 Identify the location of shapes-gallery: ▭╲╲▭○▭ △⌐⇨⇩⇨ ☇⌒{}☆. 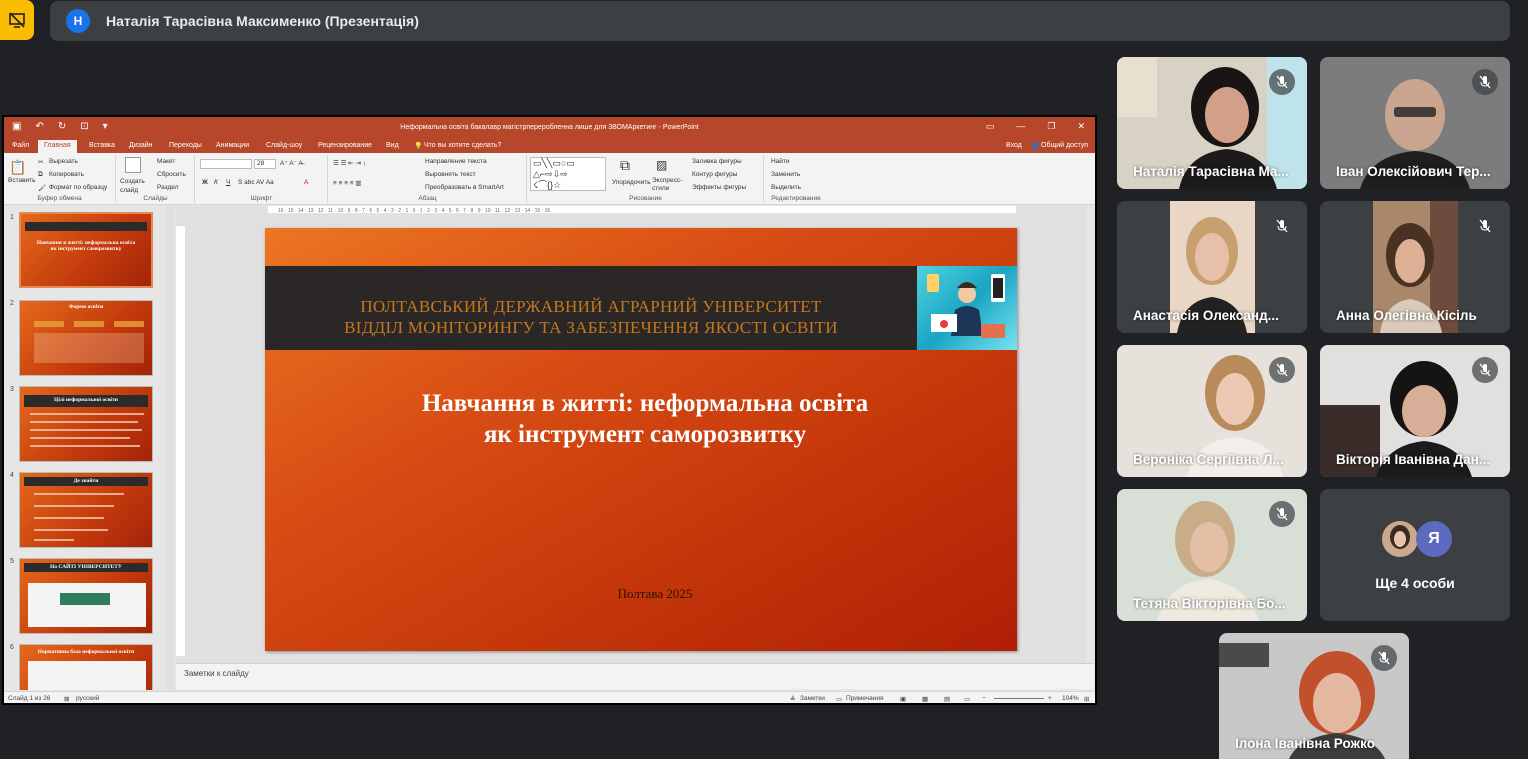
(568, 174).